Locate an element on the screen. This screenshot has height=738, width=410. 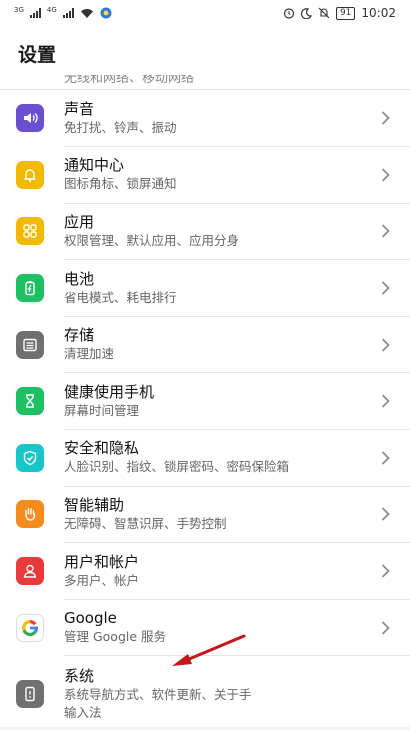
item-subtitle-line2: 输入法 is located at coordinates (83, 712).